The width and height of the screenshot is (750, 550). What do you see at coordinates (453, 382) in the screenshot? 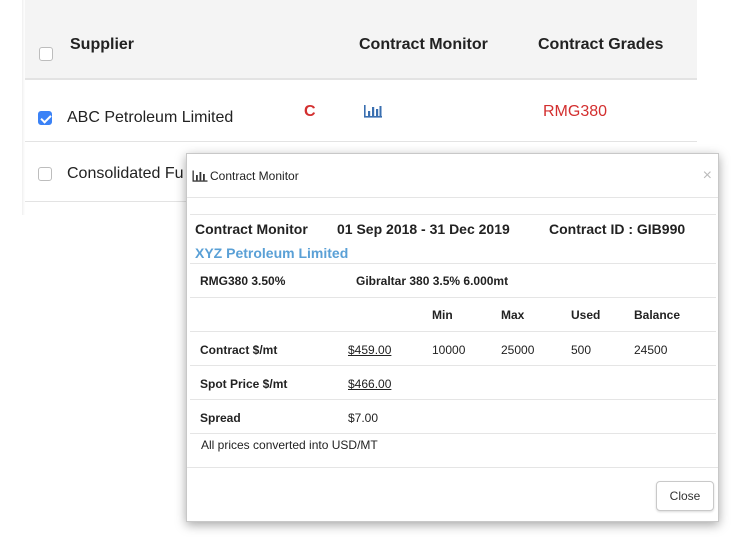
I see `spot-price-row: Spot Price $/mt $466.00` at bounding box center [453, 382].